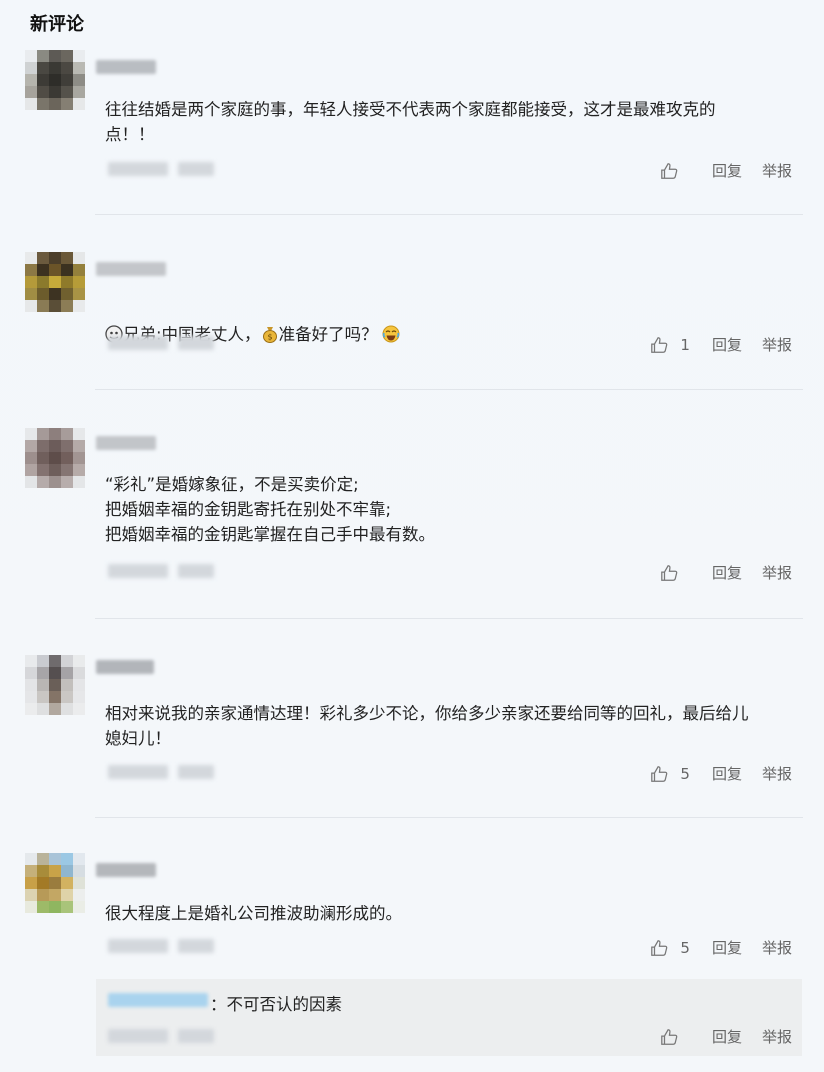  I want to click on reply-actions: 回复 举报, so click(726, 1036).